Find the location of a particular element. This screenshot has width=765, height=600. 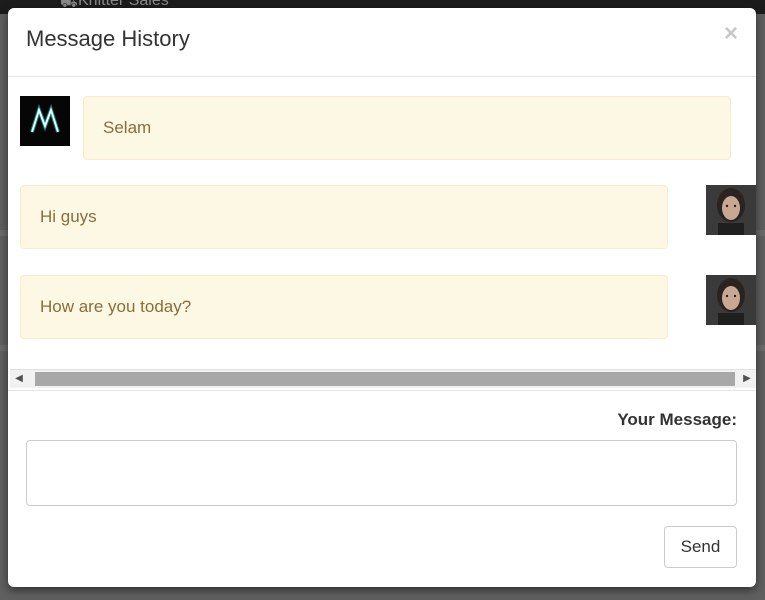

message-bubble: Selam is located at coordinates (407, 128).